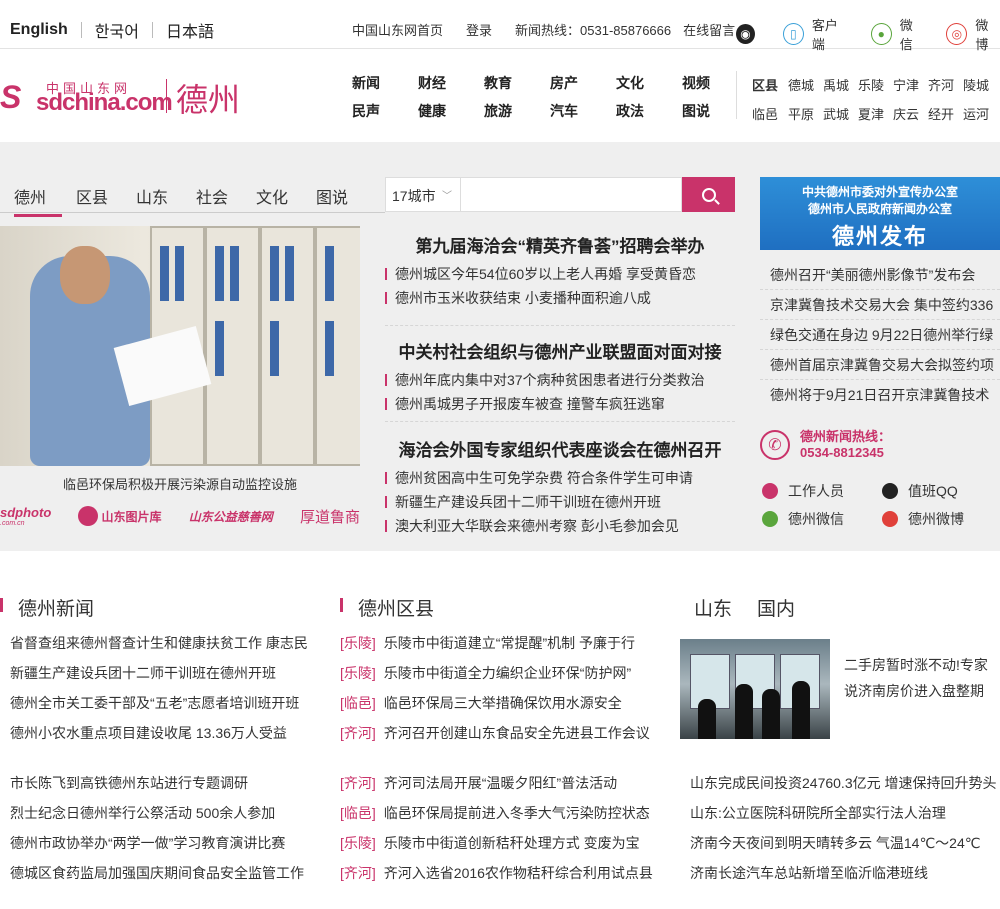 Image resolution: width=1000 pixels, height=909 pixels. Describe the element at coordinates (880, 213) in the screenshot. I see `dezhou-release-banner: 中共德州市委对外宣传办公室 德州市人民政府新闻办公室 德州发布` at that location.